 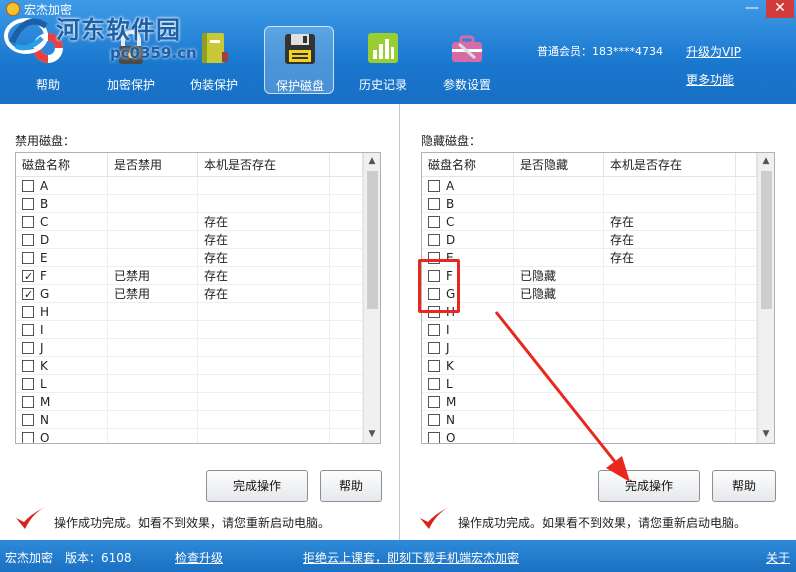 I want to click on success-check-icon, so click(x=434, y=518).